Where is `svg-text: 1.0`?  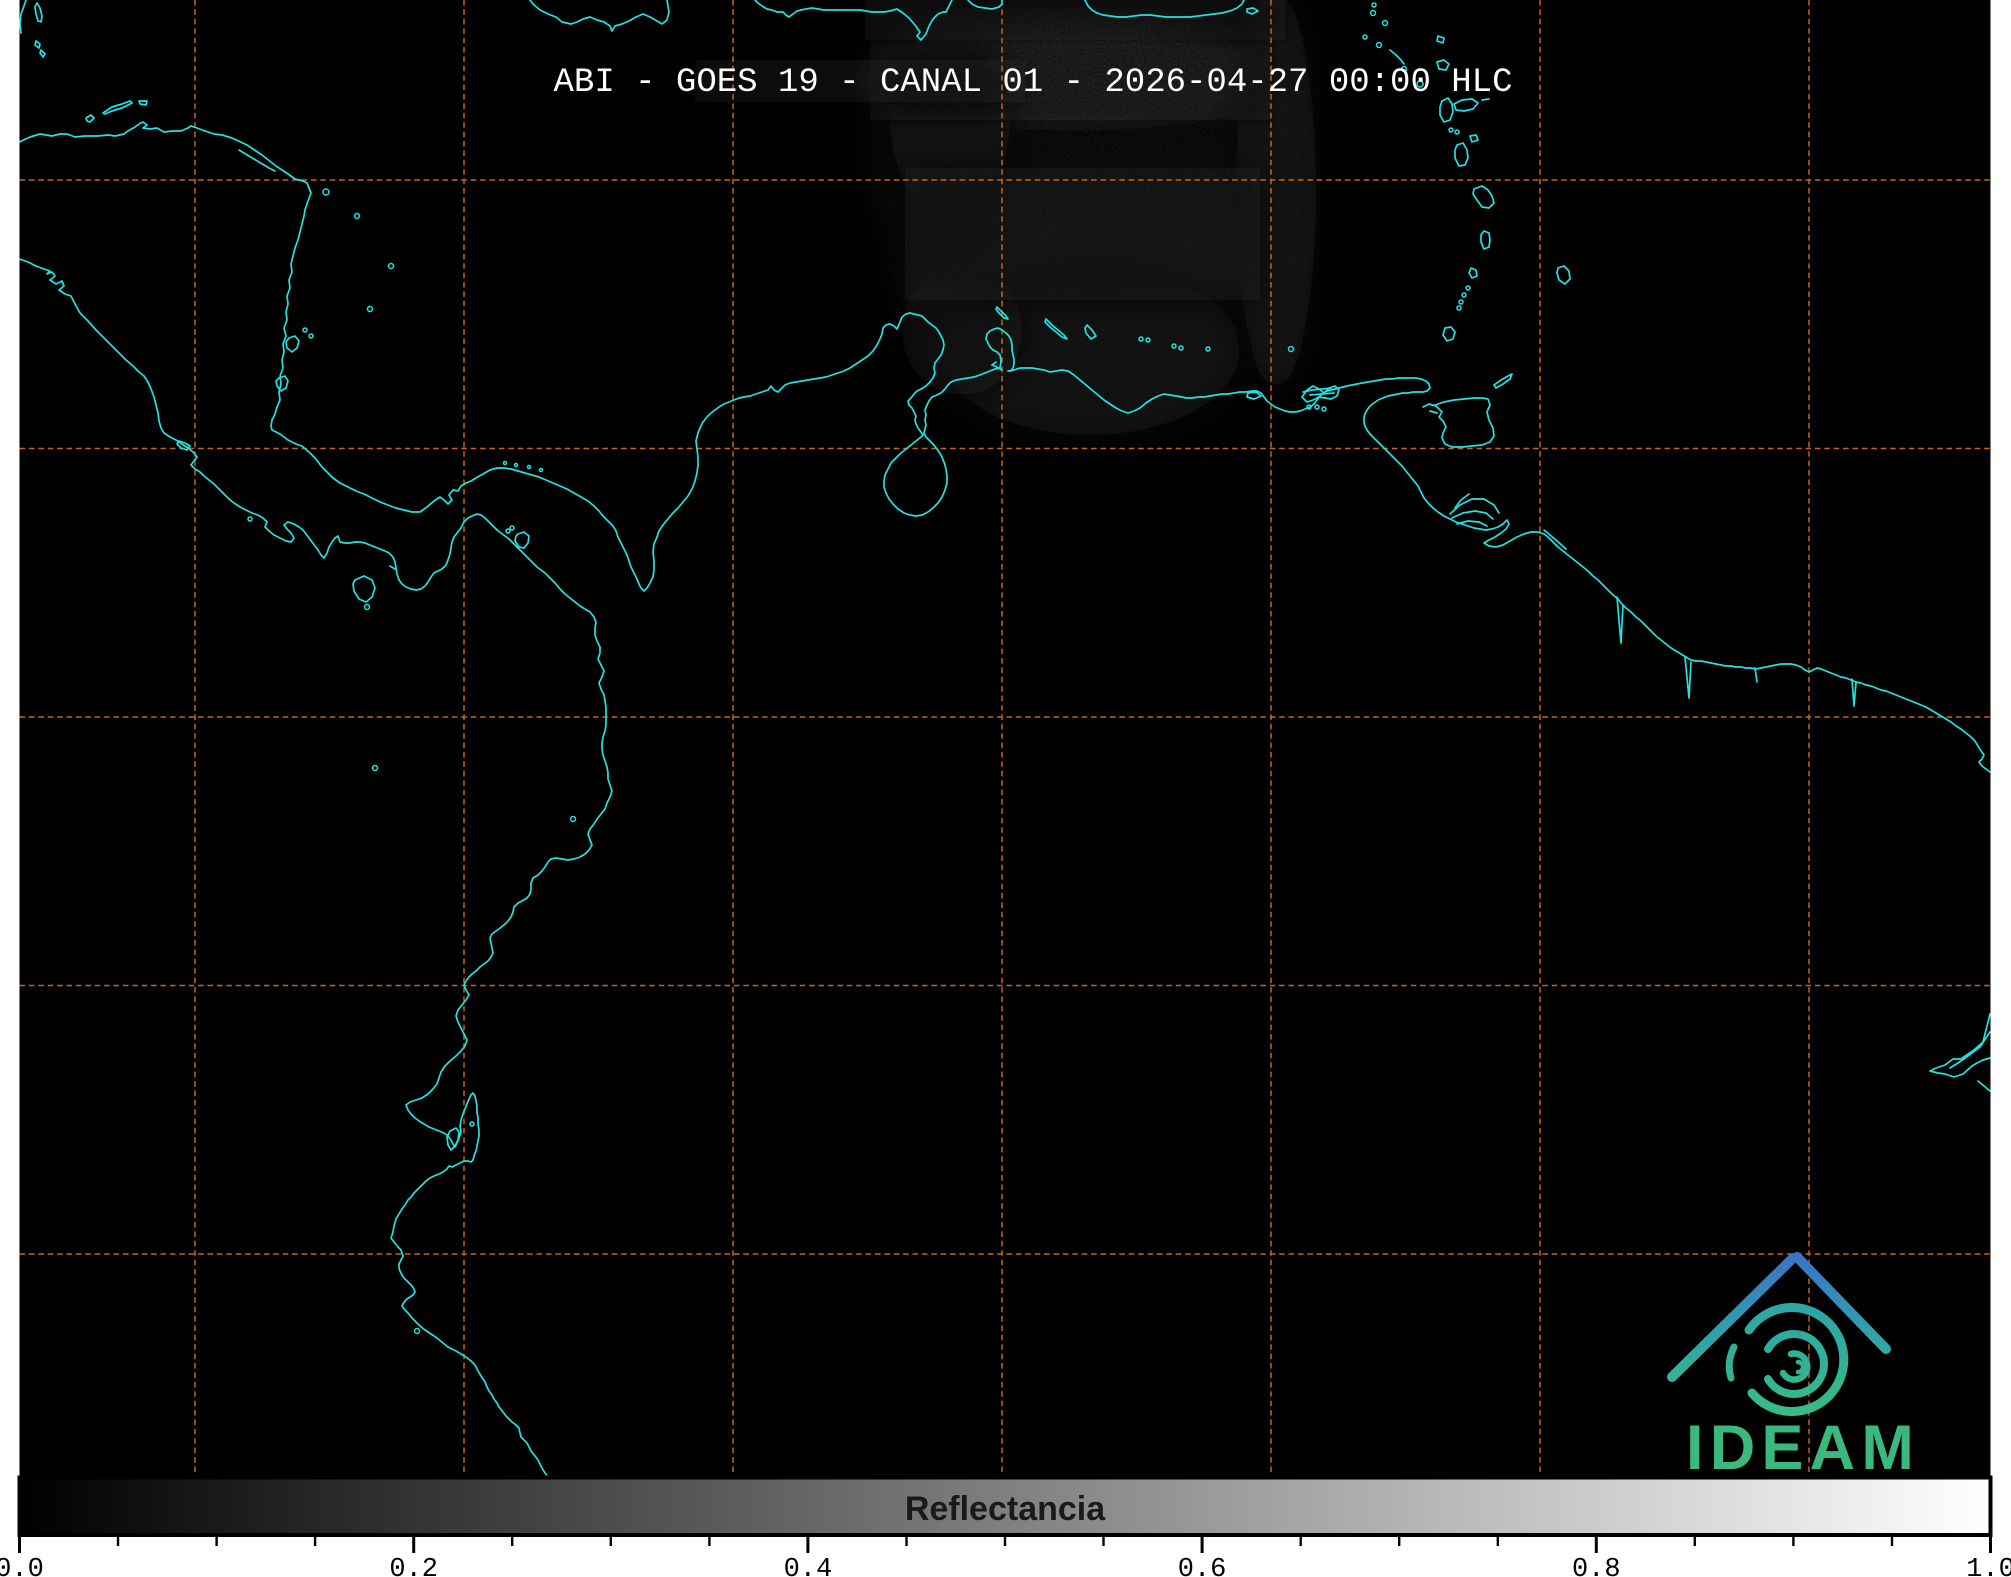 svg-text: 1.0 is located at coordinates (1988, 1566).